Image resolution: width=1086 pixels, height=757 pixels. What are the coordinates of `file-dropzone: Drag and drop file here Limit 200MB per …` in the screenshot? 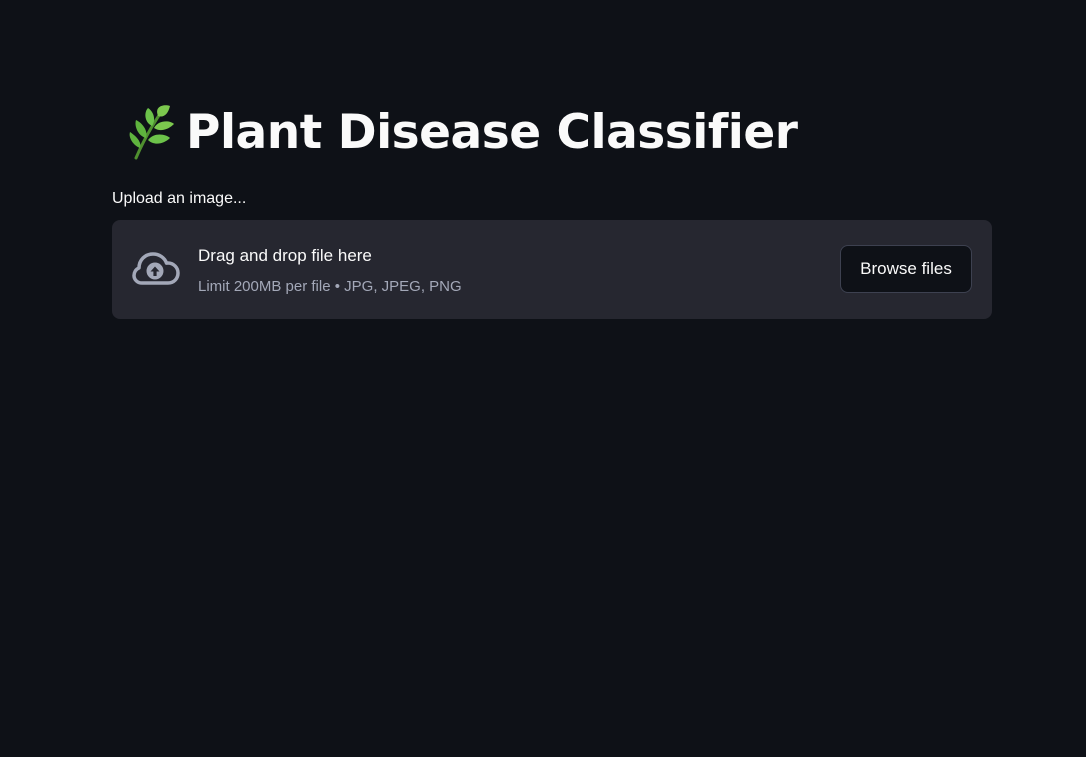 It's located at (552, 269).